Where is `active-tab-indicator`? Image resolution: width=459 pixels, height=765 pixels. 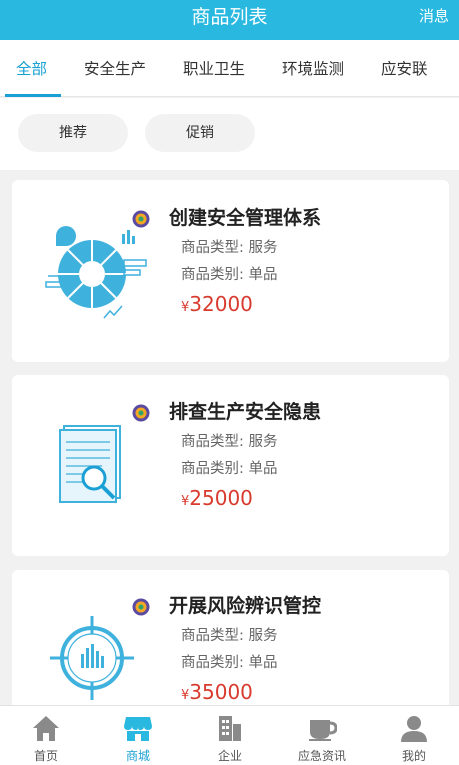 active-tab-indicator is located at coordinates (33, 95).